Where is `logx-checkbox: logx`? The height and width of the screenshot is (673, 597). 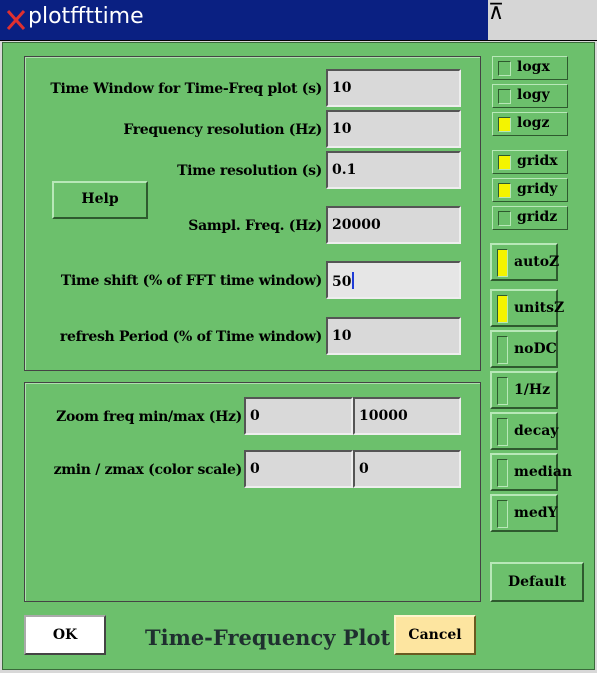
logx-checkbox: logx is located at coordinates (530, 68).